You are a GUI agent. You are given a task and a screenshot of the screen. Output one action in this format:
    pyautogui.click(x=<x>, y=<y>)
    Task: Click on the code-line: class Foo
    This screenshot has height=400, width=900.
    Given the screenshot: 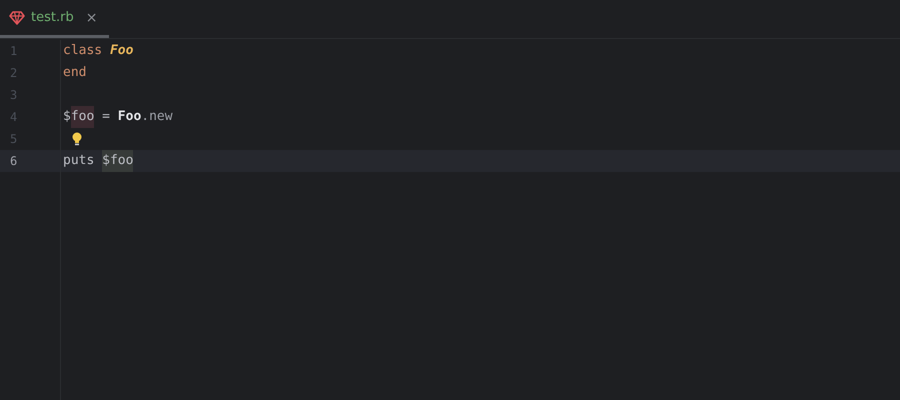 What is the action you would take?
    pyautogui.click(x=98, y=51)
    